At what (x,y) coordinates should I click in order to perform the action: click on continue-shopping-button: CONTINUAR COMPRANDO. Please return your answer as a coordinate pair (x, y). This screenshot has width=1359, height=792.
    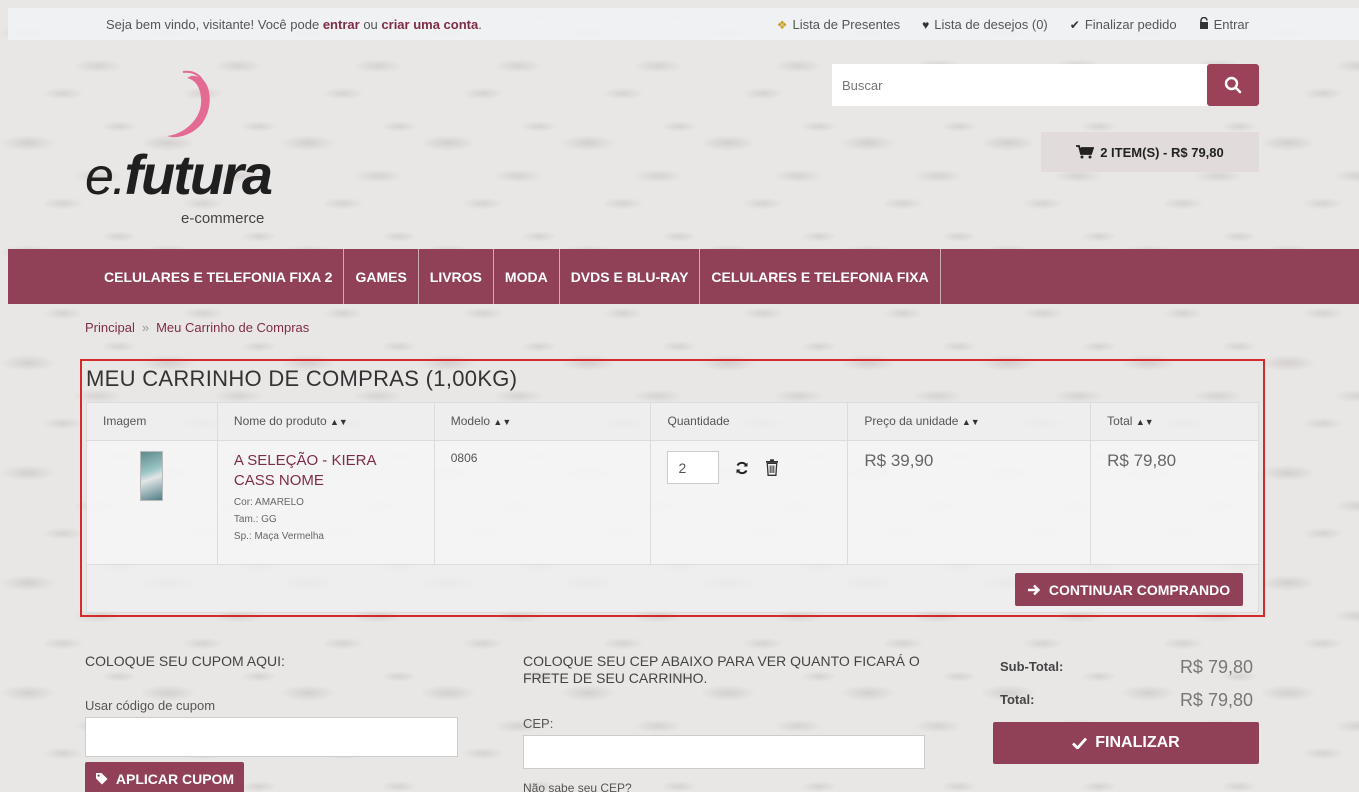
    Looking at the image, I should click on (1129, 589).